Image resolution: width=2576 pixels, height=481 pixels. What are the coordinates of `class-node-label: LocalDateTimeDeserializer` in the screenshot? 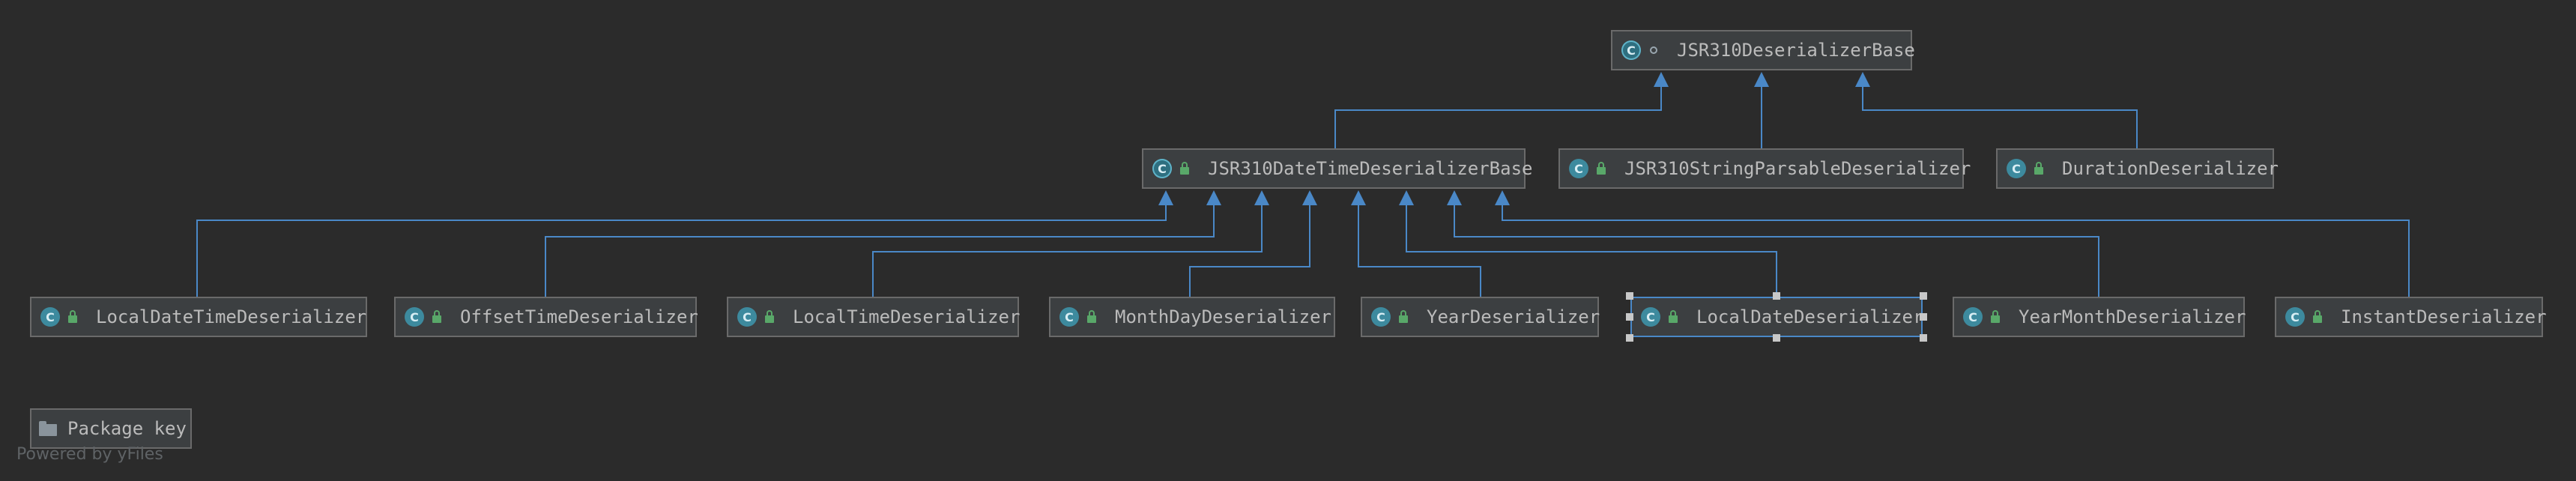 It's located at (231, 316).